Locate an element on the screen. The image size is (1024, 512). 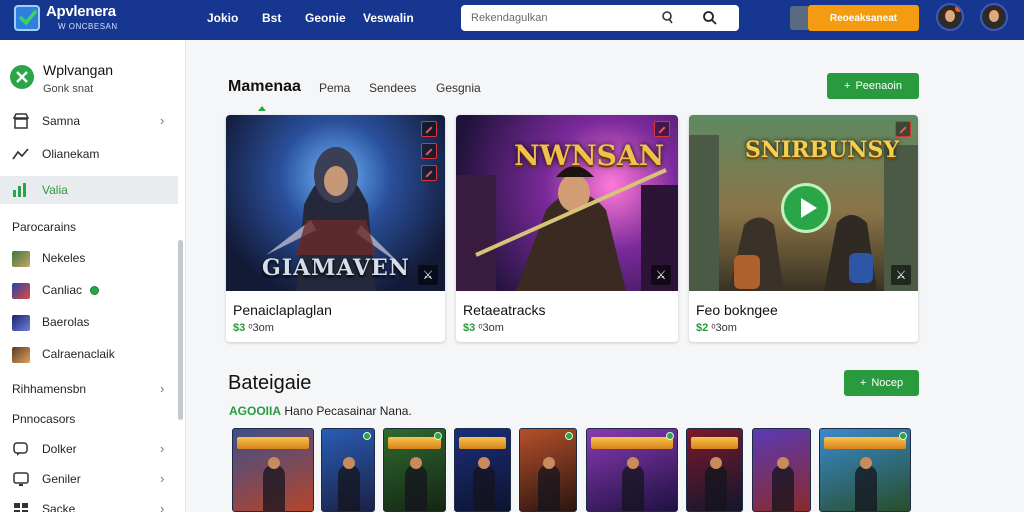
add-button: + Peenaoin is located at coordinates (873, 86).